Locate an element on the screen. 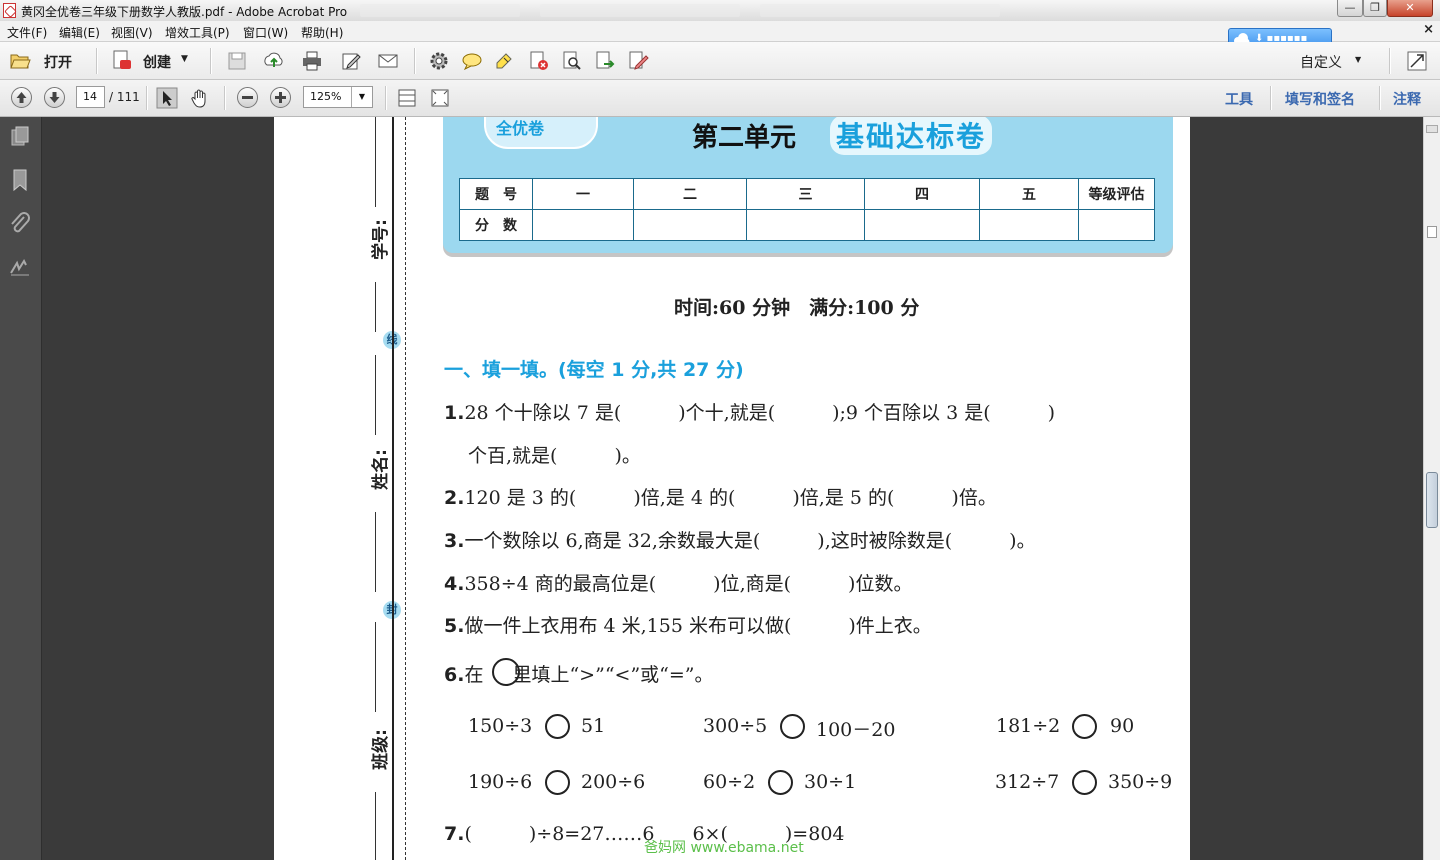 The image size is (1440, 860). comparison-left: 312÷7 is located at coordinates (1027, 782).